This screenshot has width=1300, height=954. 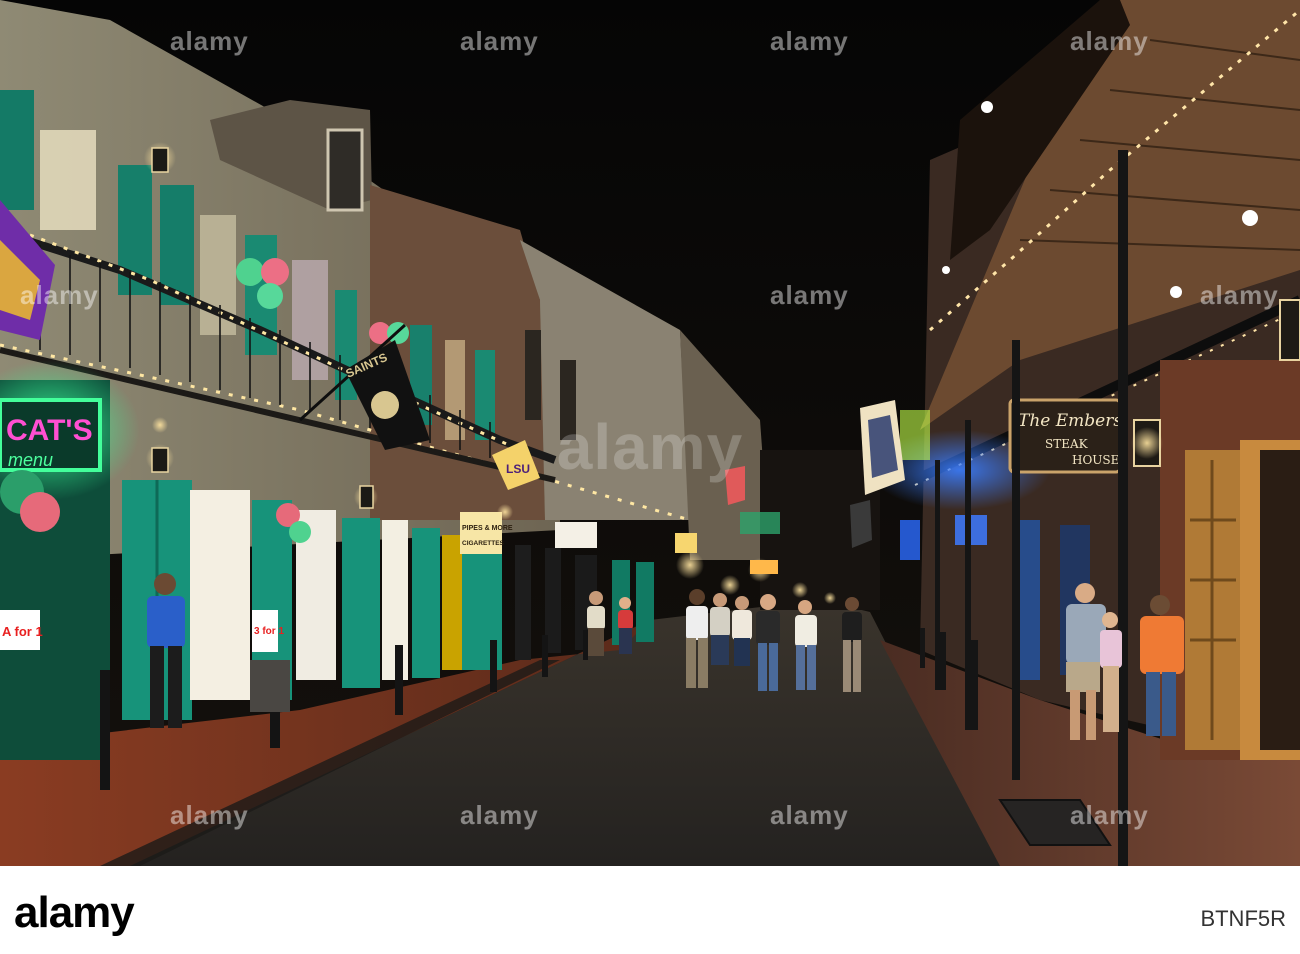 What do you see at coordinates (270, 686) in the screenshot?
I see `trash-can` at bounding box center [270, 686].